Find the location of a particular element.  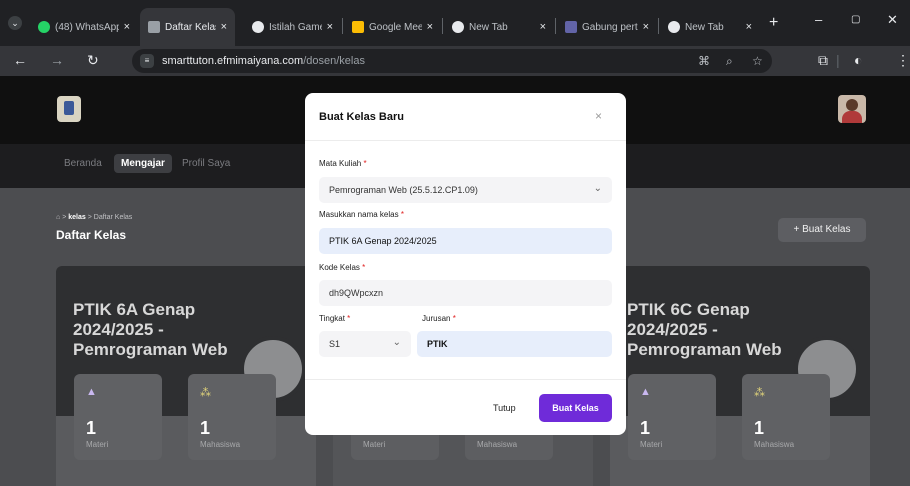

browser-tab-daftar-kelas: Daftar Kelas × is located at coordinates (187, 27).